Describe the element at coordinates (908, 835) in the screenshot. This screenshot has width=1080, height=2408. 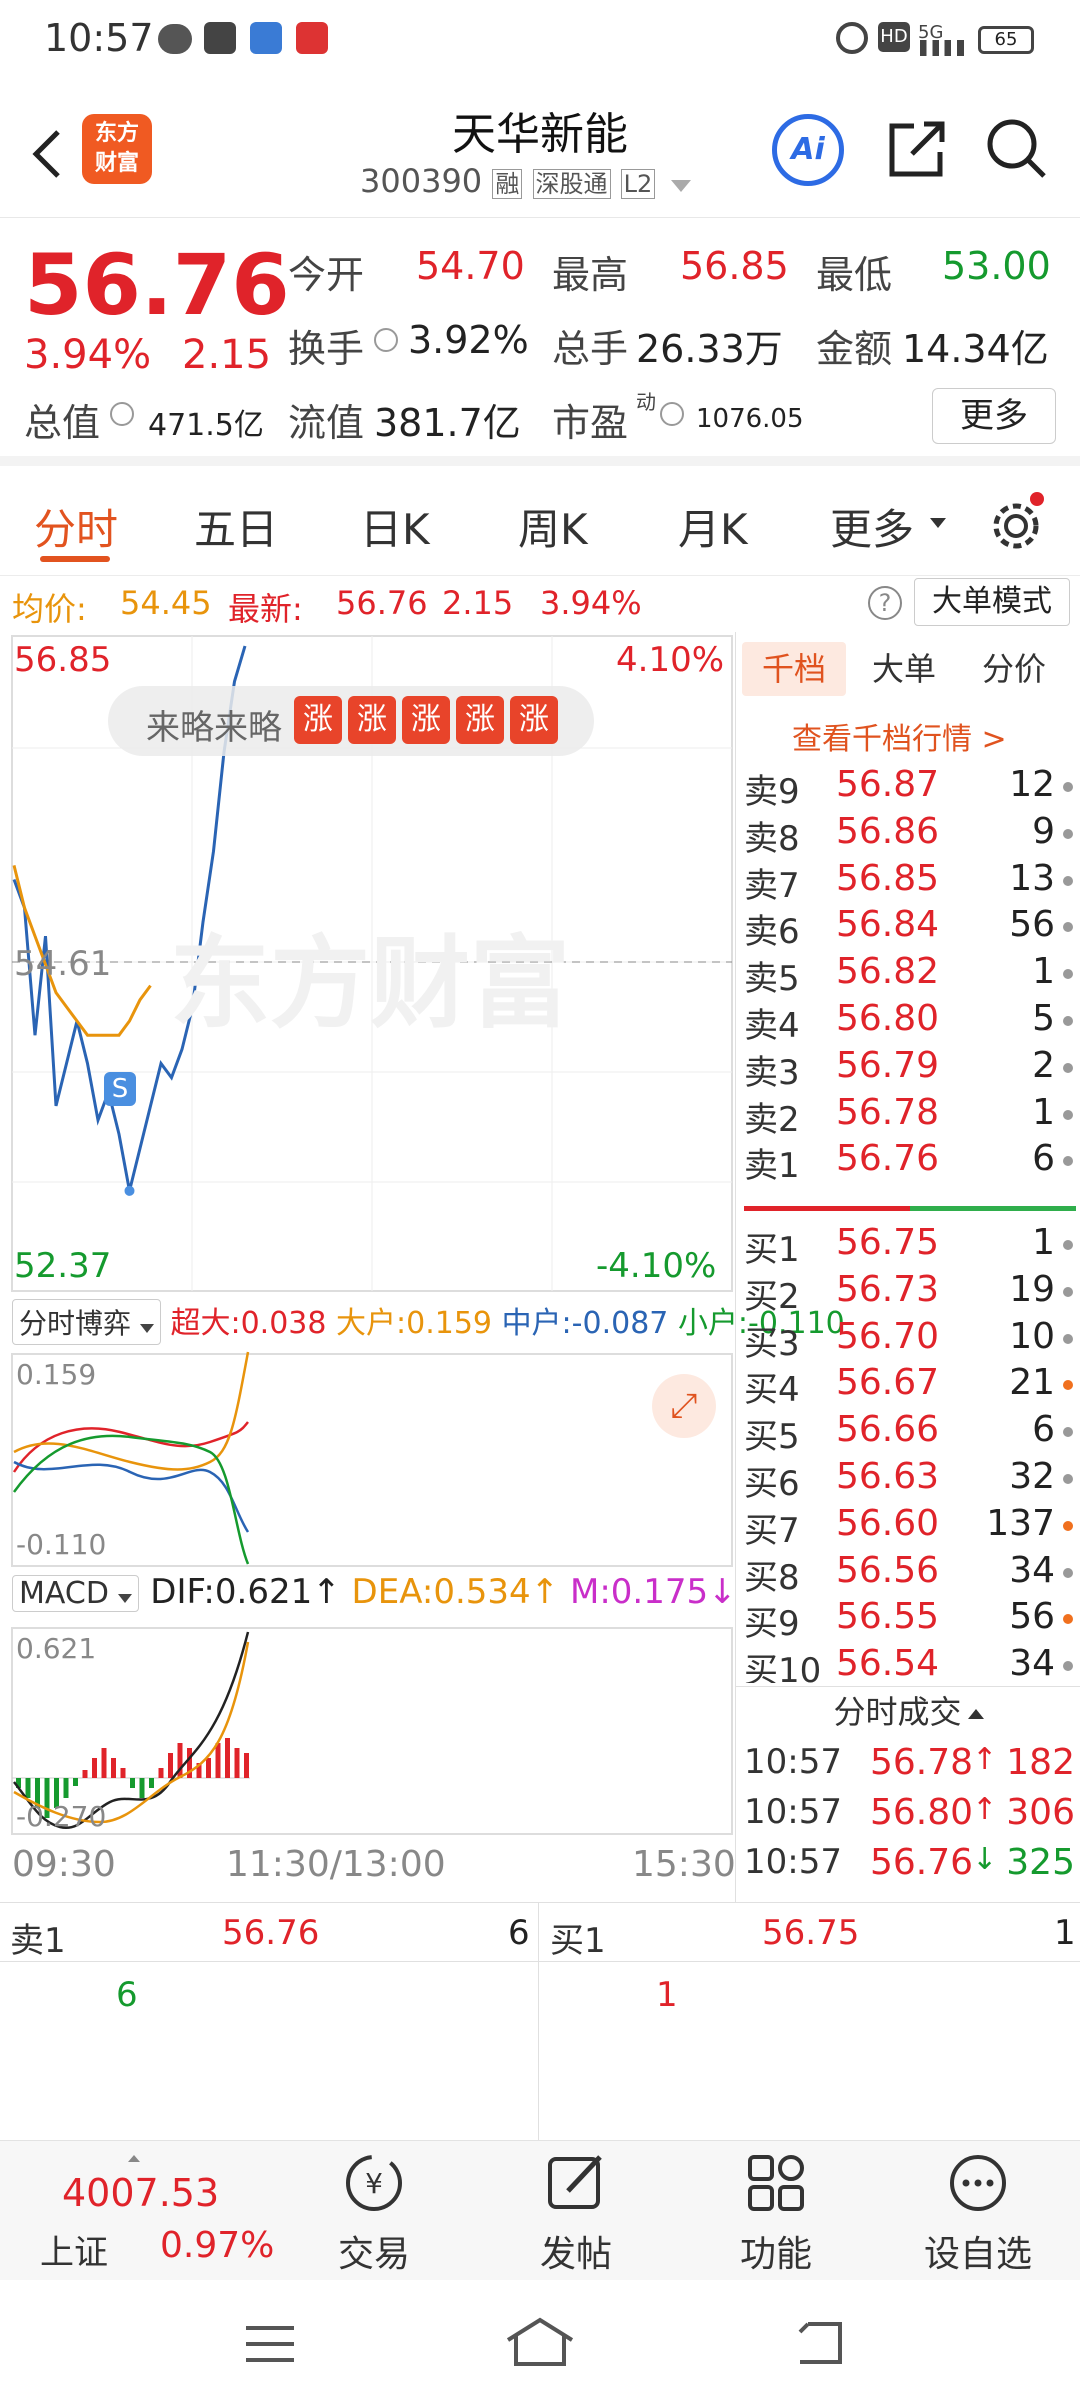
I see `ask-row: 卖8 56.86 9` at that location.